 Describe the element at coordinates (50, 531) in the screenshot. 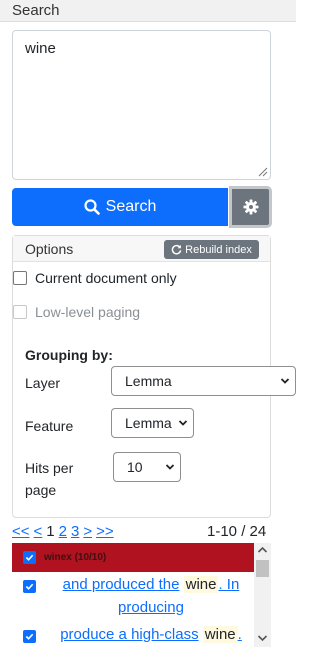

I see `page-1: 1` at that location.